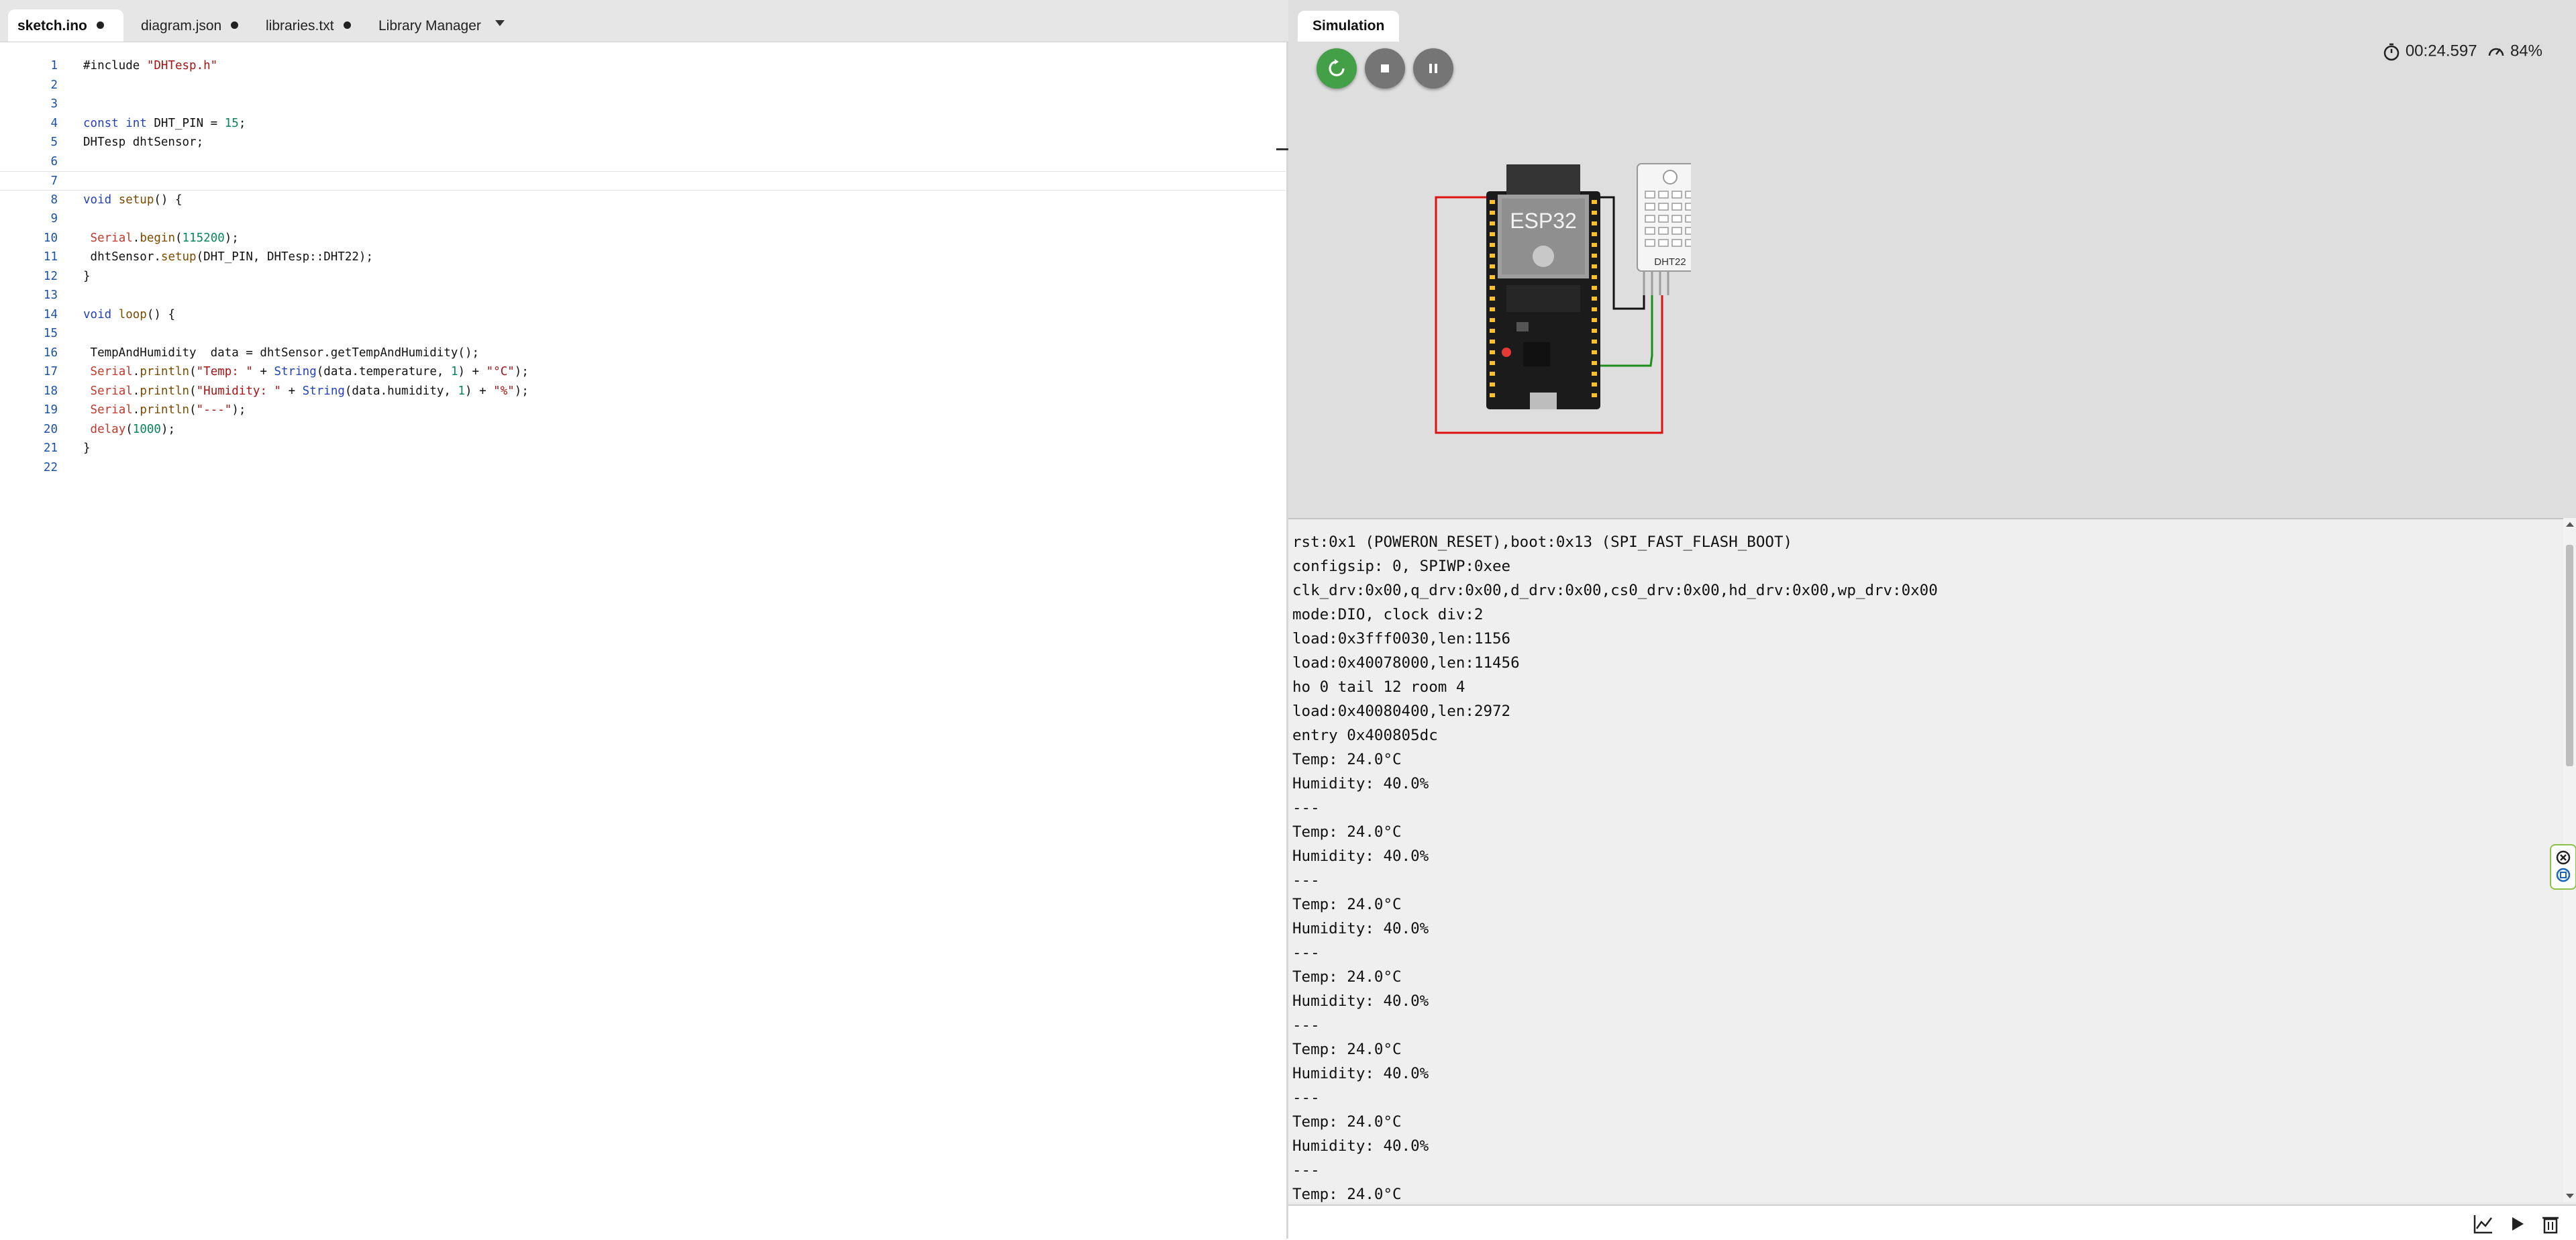 The width and height of the screenshot is (2576, 1240). I want to click on code-line: 4 const int DHT_PIN = 15;, so click(643, 124).